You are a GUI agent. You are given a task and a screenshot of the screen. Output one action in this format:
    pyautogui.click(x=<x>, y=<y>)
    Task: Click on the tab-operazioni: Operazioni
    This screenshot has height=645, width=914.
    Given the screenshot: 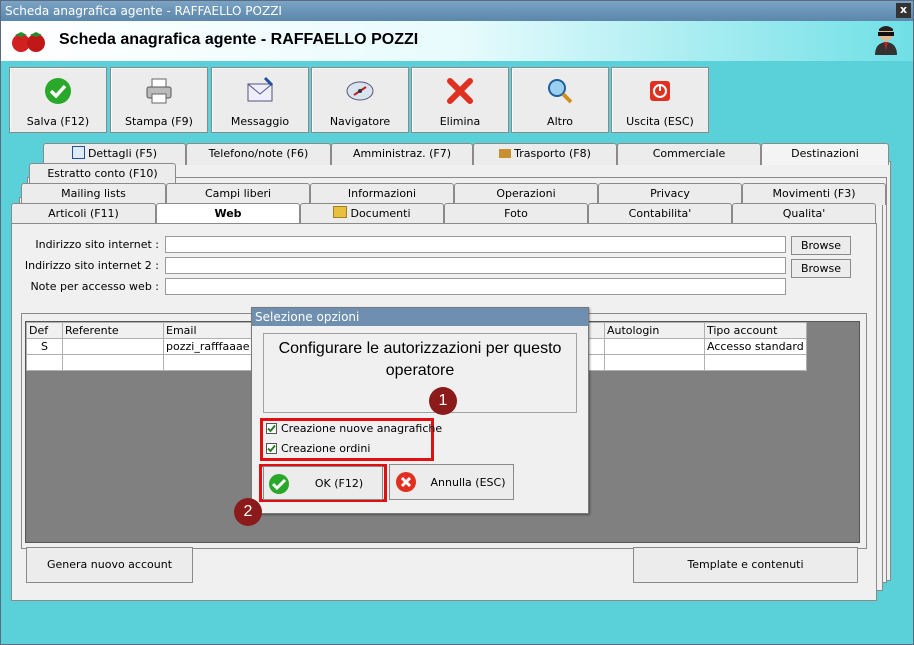 What is the action you would take?
    pyautogui.click(x=526, y=194)
    